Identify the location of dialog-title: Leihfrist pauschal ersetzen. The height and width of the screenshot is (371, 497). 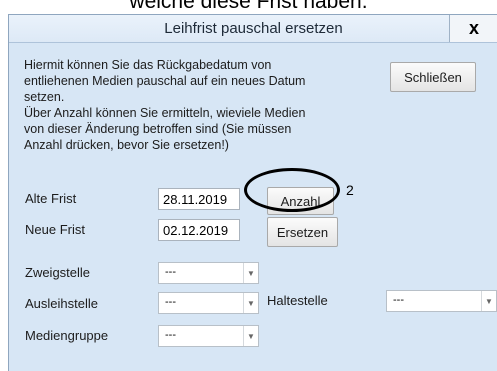
(253, 28).